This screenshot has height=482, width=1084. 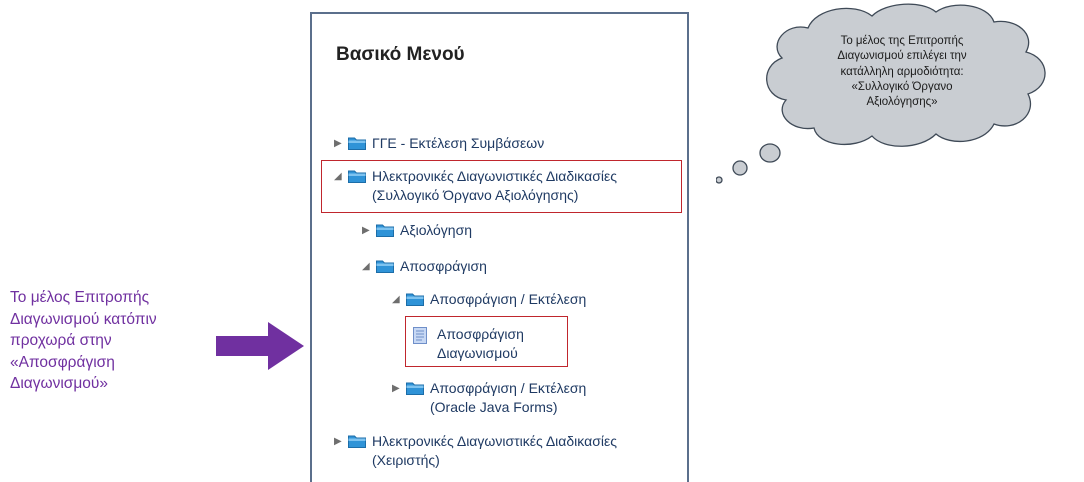 I want to click on tree-item-gge-contract-execution: ▶ ΓΓΕ - Εκτέλεση Συμβάσεων, so click(x=439, y=143).